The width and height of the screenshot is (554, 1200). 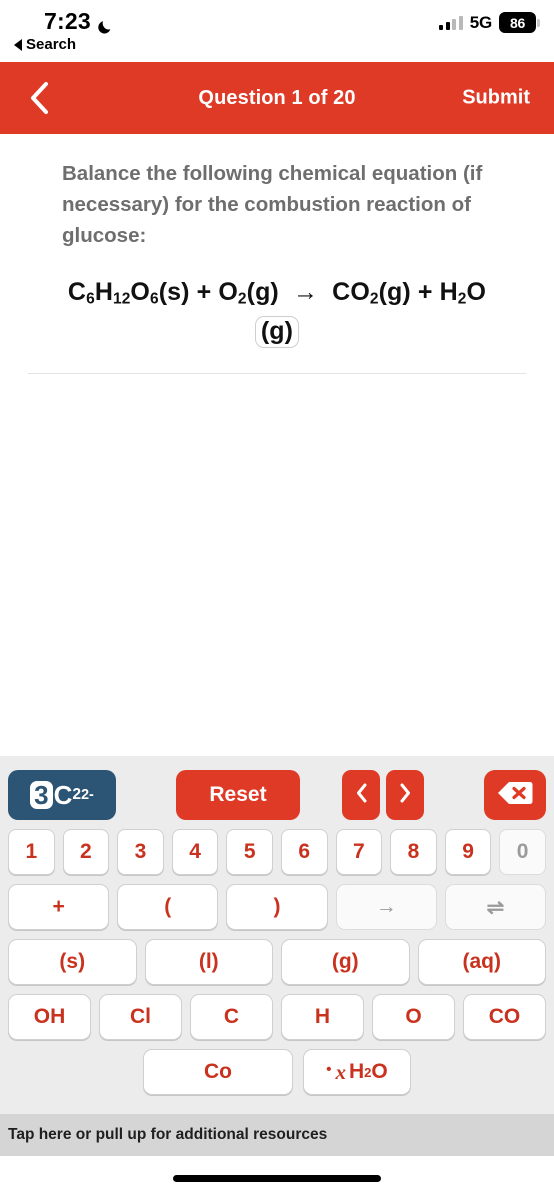 What do you see at coordinates (59, 907) in the screenshot?
I see `key-plus: +` at bounding box center [59, 907].